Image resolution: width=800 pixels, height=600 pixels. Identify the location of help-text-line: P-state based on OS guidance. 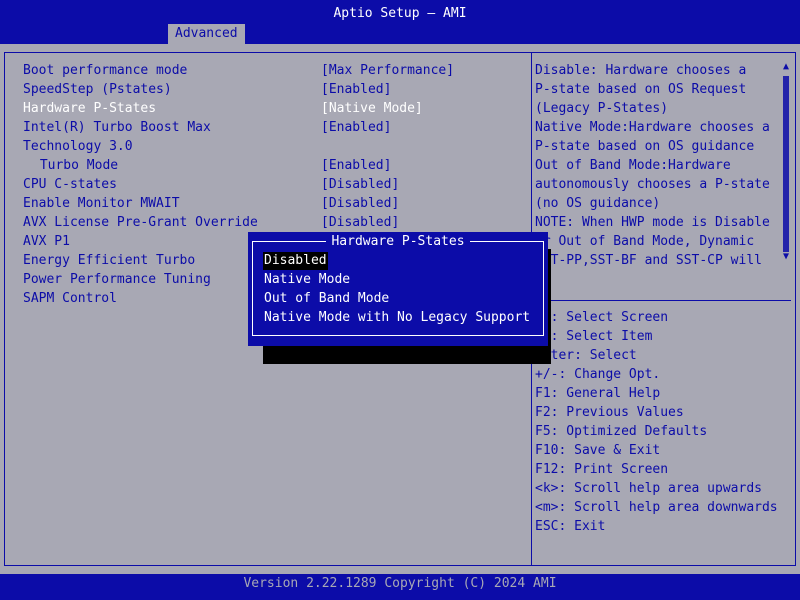
(645, 146).